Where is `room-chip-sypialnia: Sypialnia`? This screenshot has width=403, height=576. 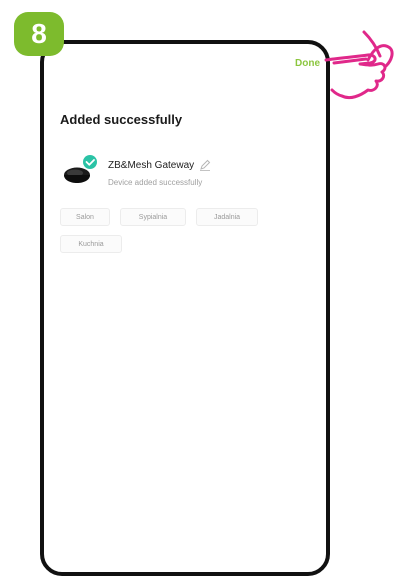 room-chip-sypialnia: Sypialnia is located at coordinates (153, 217).